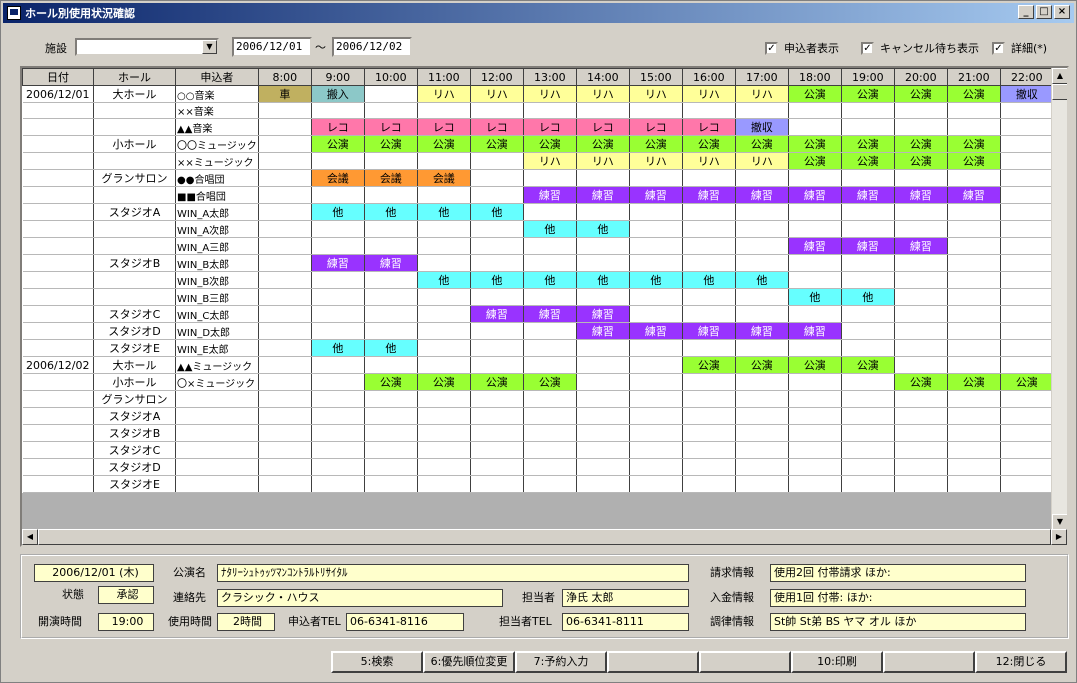 The height and width of the screenshot is (683, 1077). Describe the element at coordinates (338, 94) in the screenshot. I see `time-slot-cell: 搬入` at that location.